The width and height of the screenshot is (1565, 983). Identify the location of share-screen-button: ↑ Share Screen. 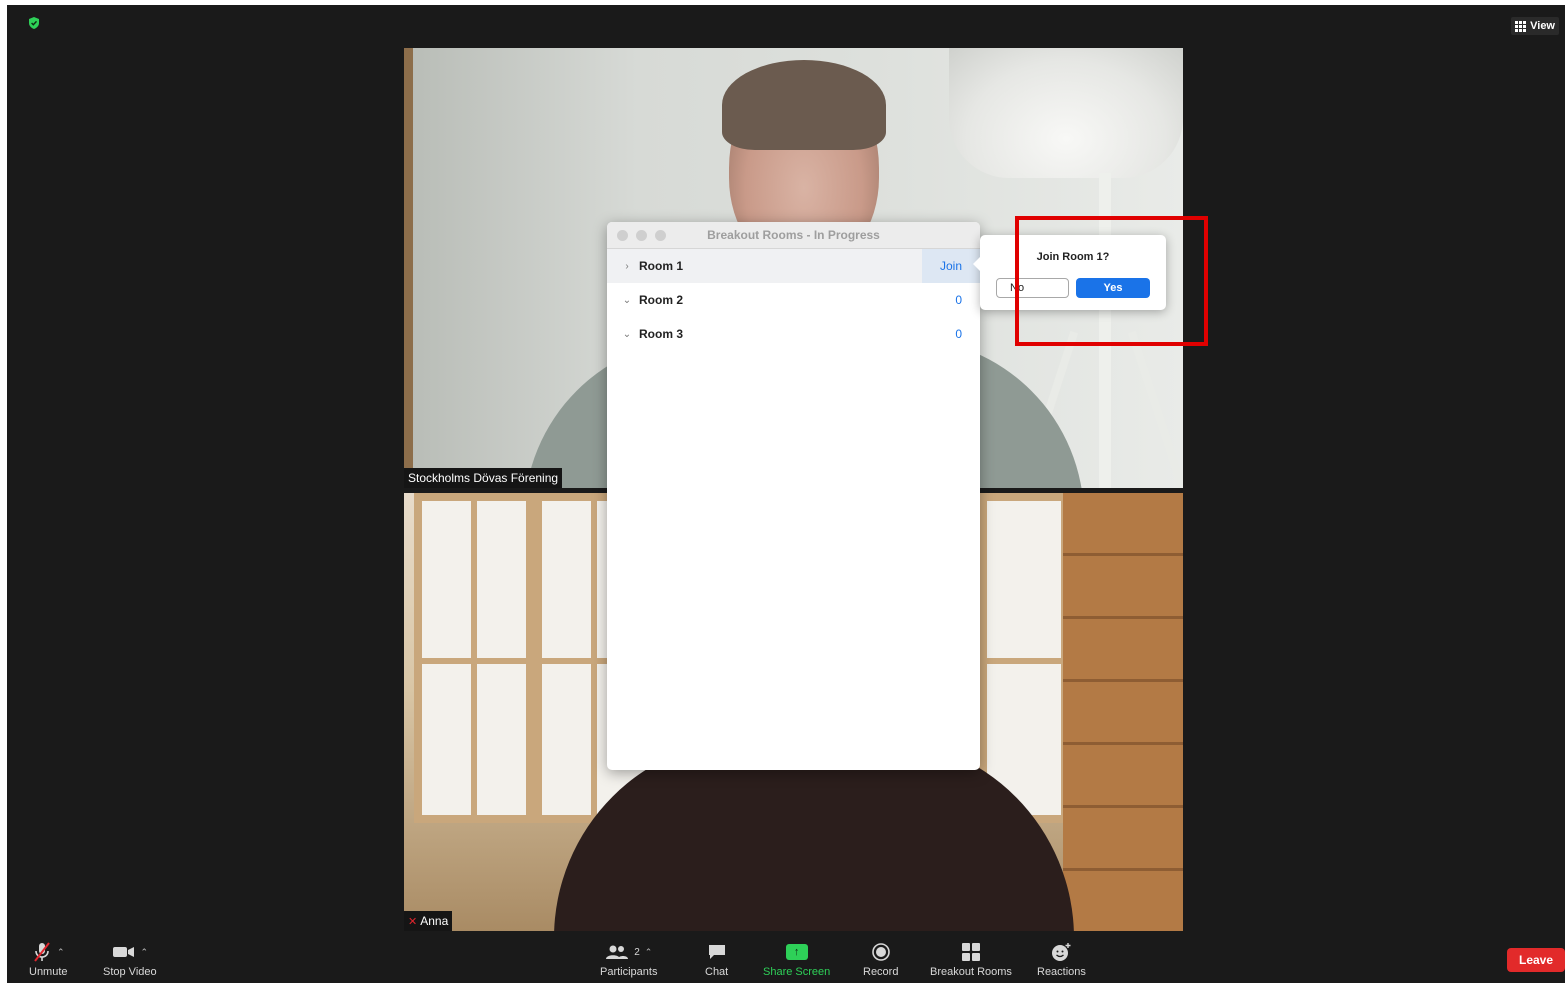
(796, 959).